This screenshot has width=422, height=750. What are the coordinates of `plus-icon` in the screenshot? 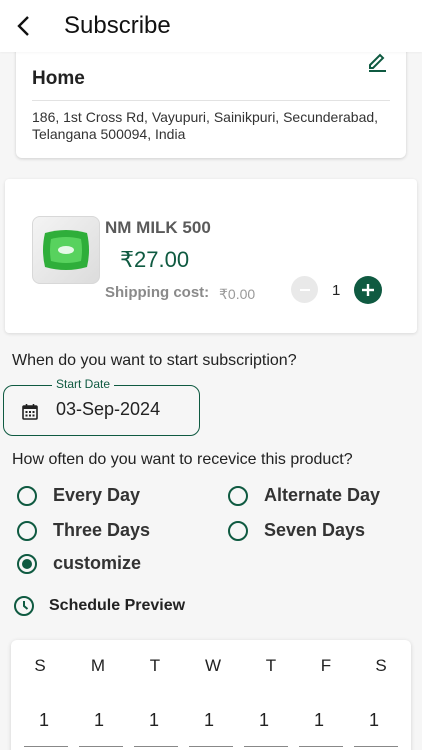 It's located at (368, 290).